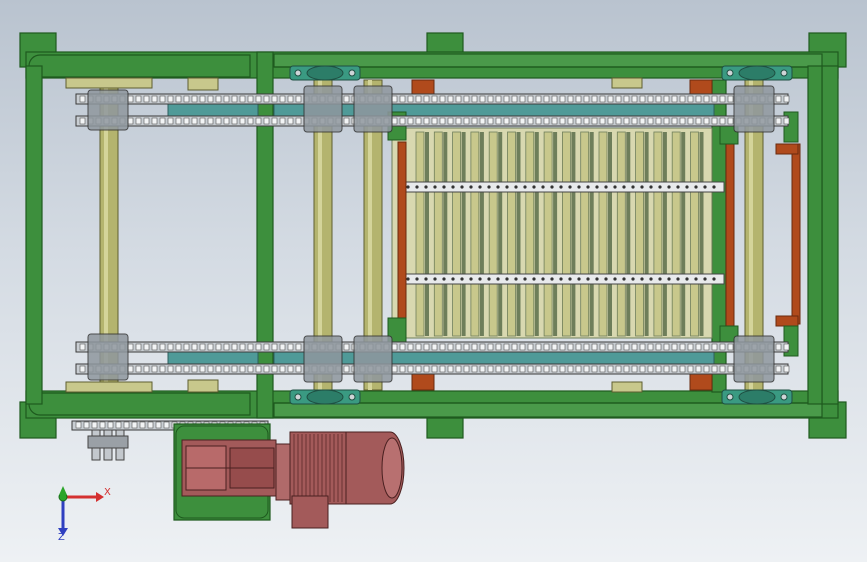 The height and width of the screenshot is (562, 867). Describe the element at coordinates (445, 428) in the screenshot. I see `corner-post-bottom-mid` at that location.